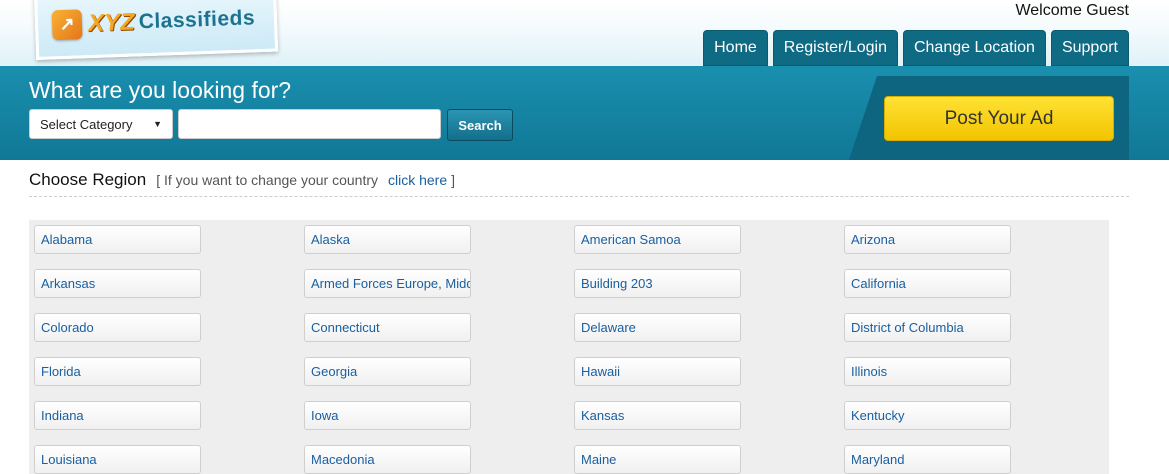 The width and height of the screenshot is (1169, 474). I want to click on region-item: Indiana, so click(117, 415).